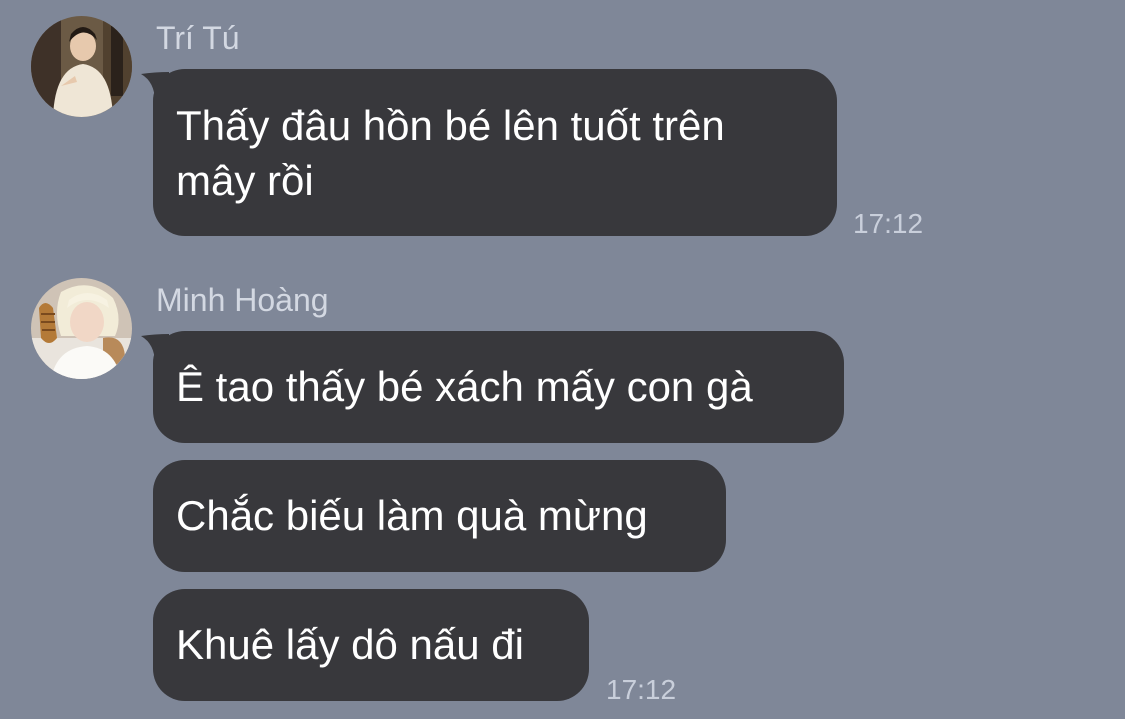  I want to click on message-bubble: Thấy đâu hồn bé lên tuốt trên mây rồi, so click(495, 152).